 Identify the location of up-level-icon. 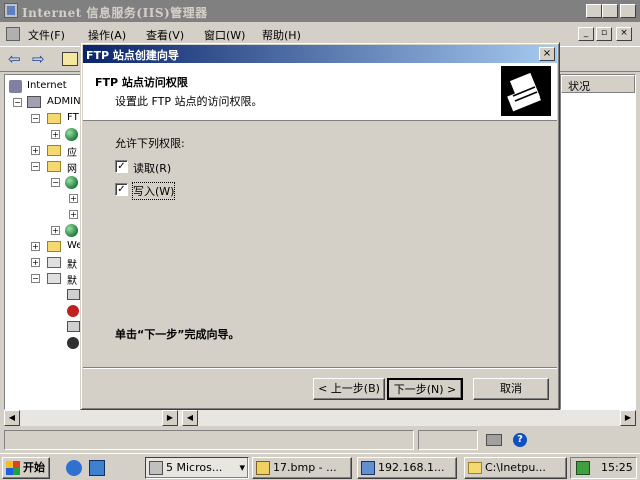
(70, 59).